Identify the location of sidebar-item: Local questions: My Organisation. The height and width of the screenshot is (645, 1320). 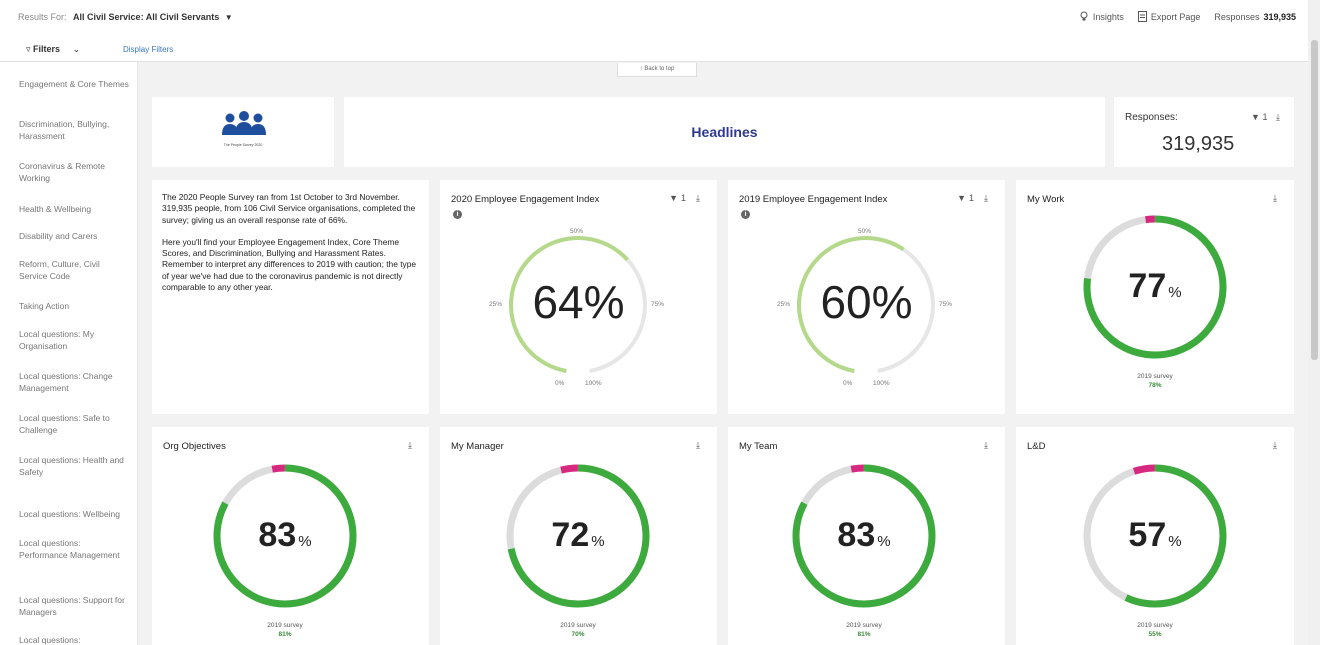
(68, 340).